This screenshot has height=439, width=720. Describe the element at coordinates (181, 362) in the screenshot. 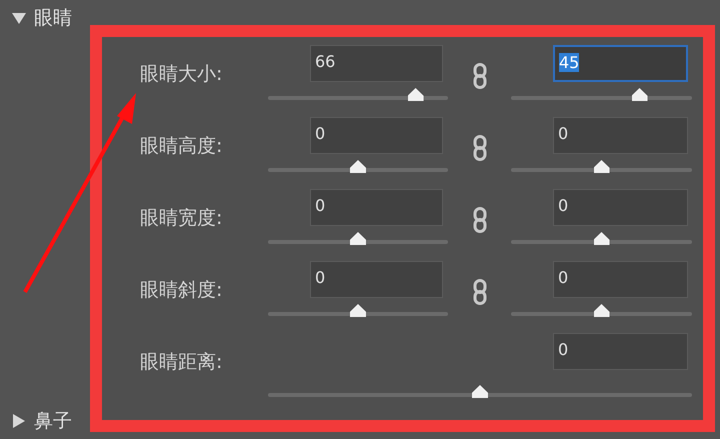

I see `field-label: 眼睛距离:` at that location.